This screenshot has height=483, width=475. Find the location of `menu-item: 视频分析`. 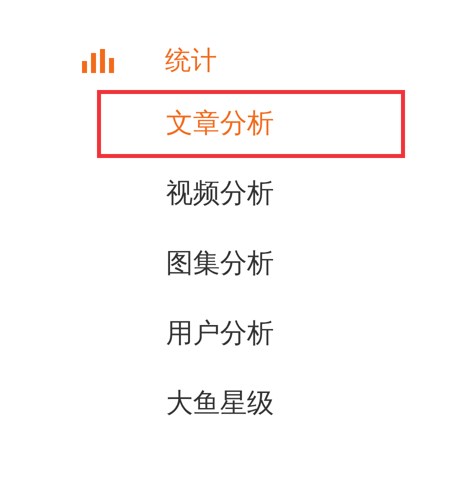

menu-item: 视频分析 is located at coordinates (251, 194).